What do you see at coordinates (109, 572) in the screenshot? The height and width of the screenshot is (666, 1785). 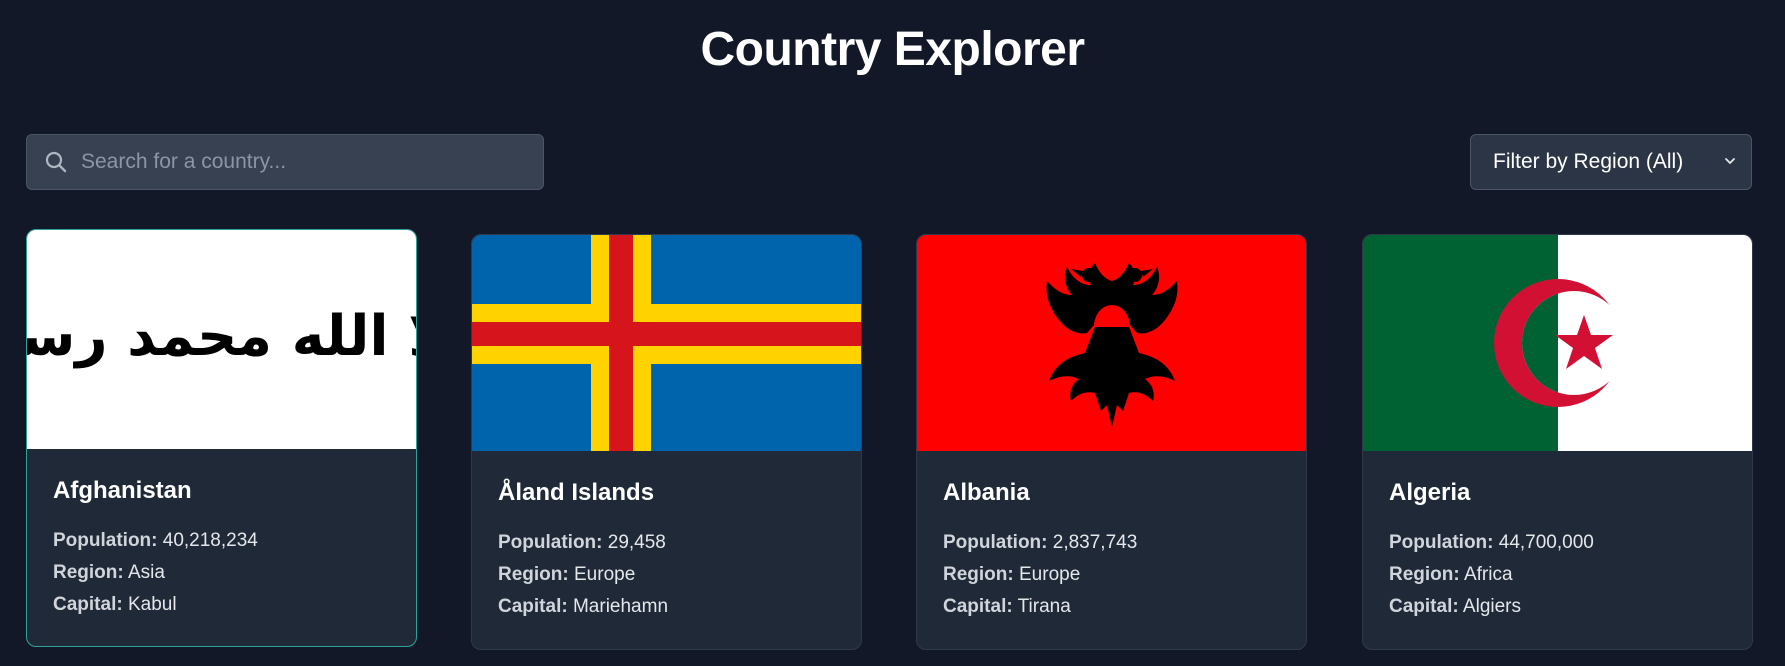 I see `region-row: Region: Asia` at bounding box center [109, 572].